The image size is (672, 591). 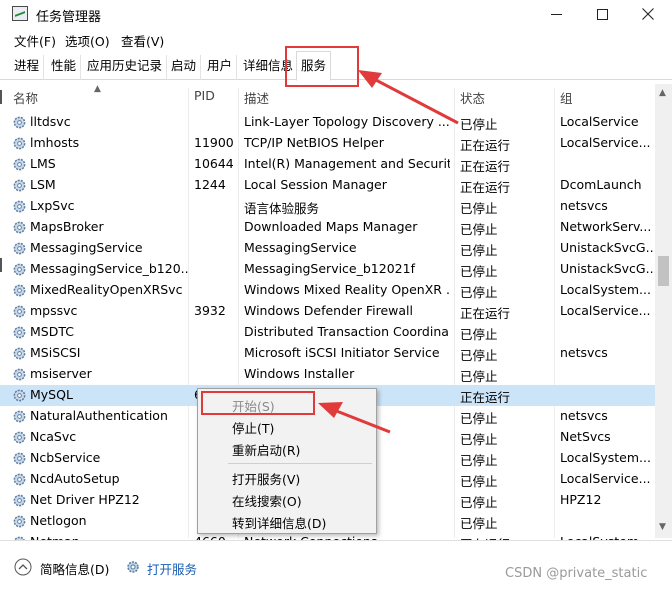 What do you see at coordinates (74, 568) in the screenshot?
I see `brief-info-link: 简略信息(D)` at bounding box center [74, 568].